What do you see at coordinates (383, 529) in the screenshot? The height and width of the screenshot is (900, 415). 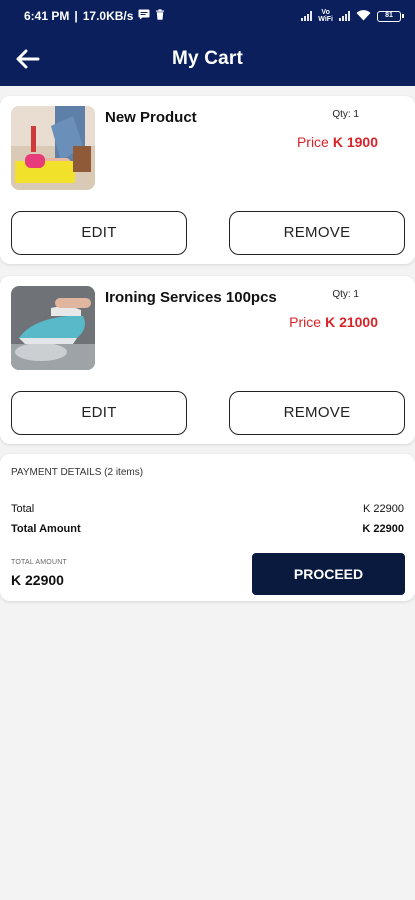 I see `total-amount-value: K 22900` at bounding box center [383, 529].